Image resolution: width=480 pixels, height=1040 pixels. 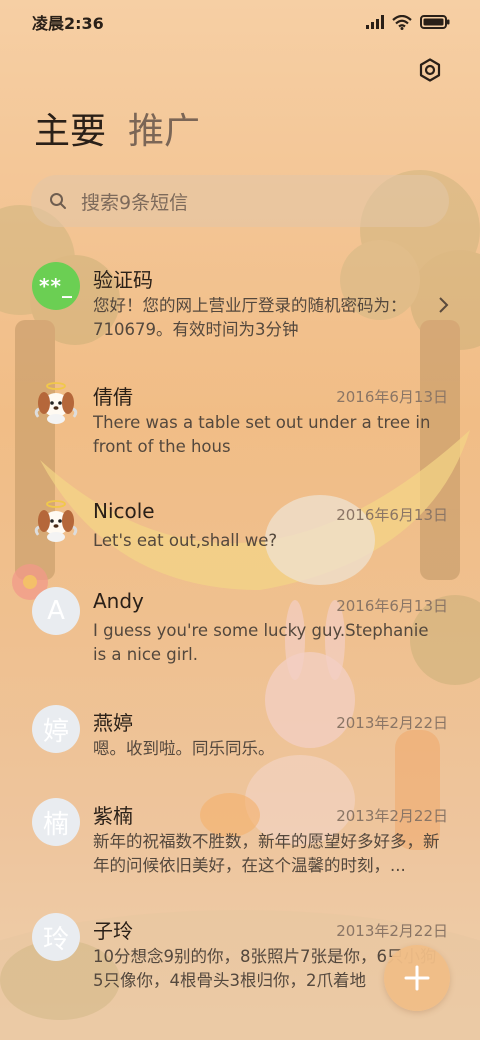 I want to click on avatar: 楠, so click(x=56, y=822).